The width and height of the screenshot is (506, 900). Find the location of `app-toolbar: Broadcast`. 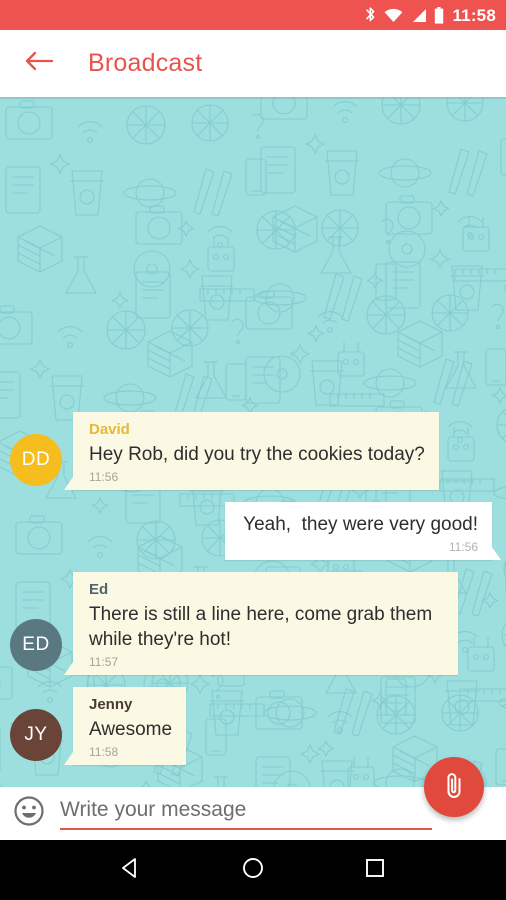

app-toolbar: Broadcast is located at coordinates (253, 63).